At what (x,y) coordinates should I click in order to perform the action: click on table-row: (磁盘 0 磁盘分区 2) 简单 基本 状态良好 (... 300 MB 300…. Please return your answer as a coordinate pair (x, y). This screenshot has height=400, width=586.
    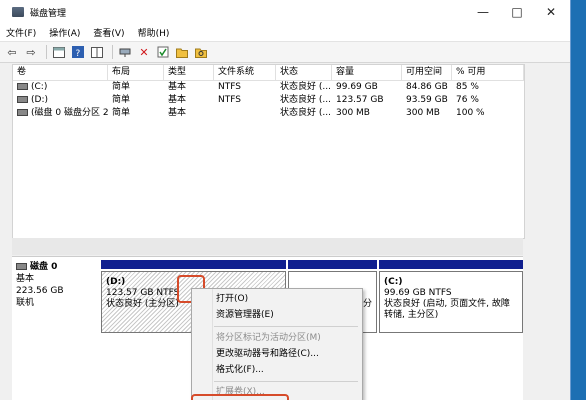
    Looking at the image, I should click on (268, 113).